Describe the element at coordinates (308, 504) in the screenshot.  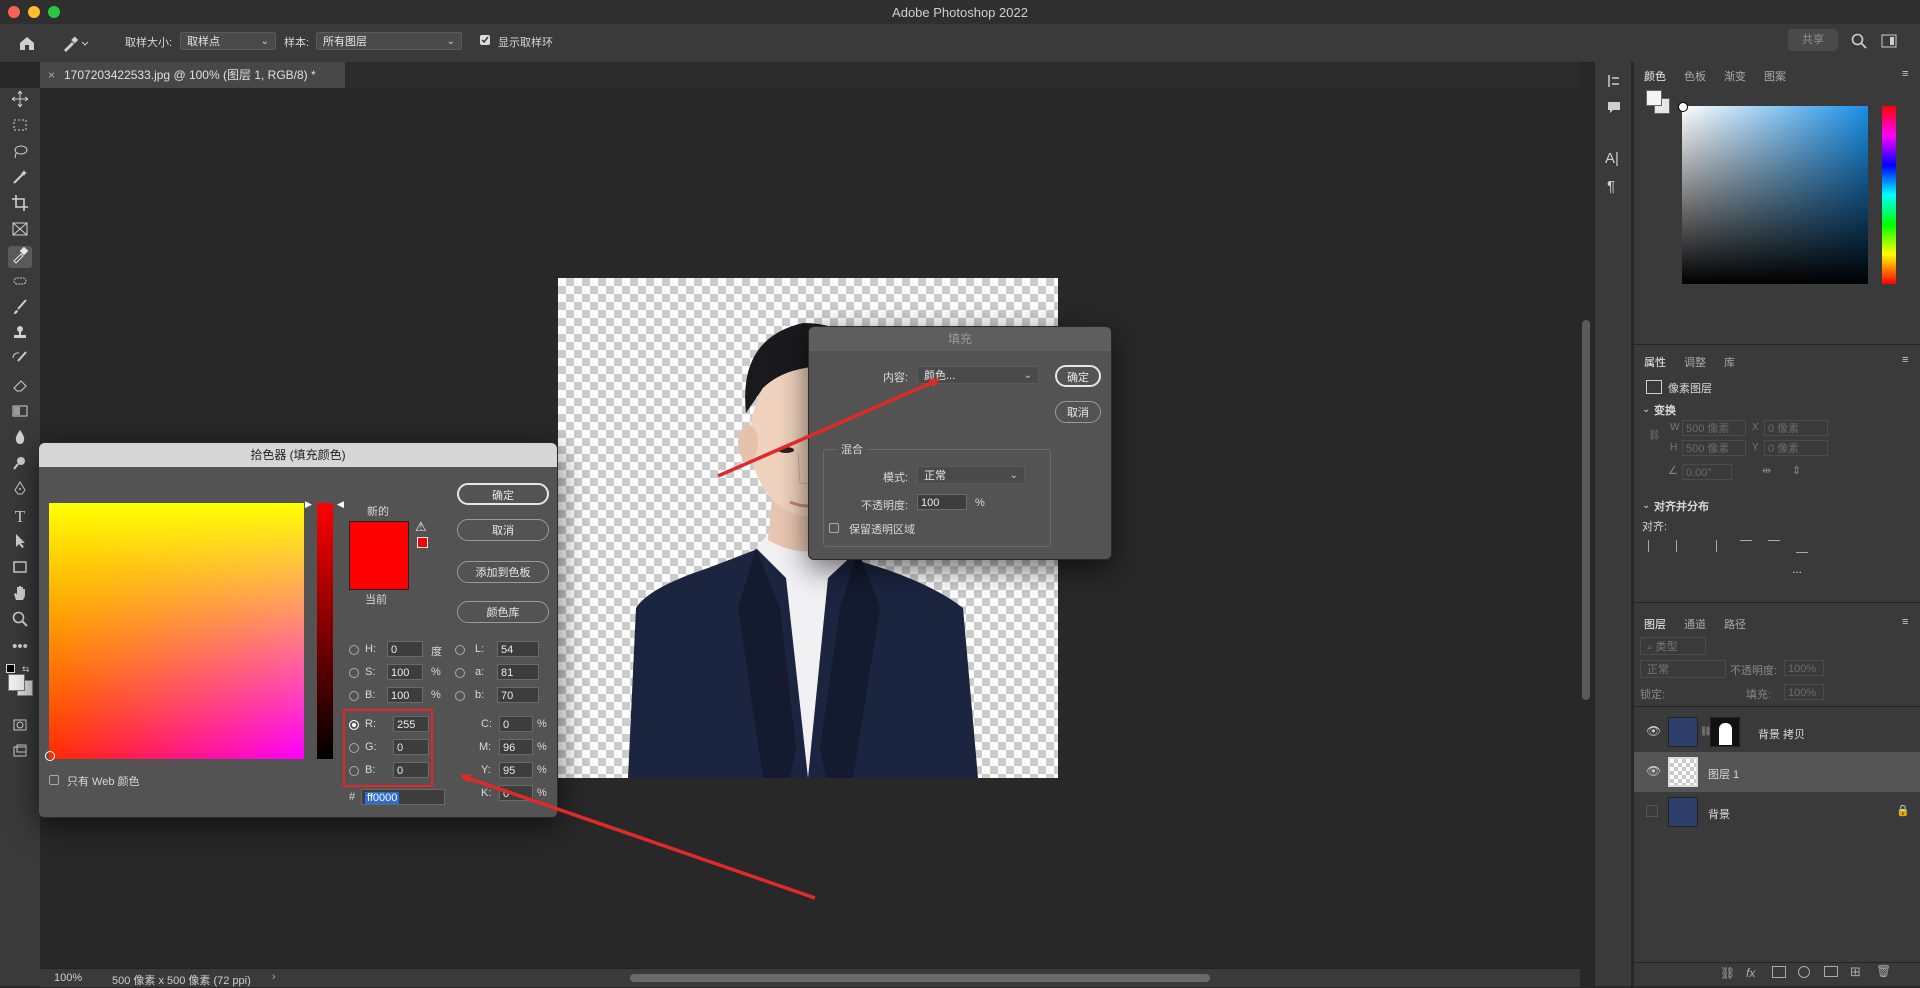
I see `slider-left-arrow-icon: ▶` at that location.